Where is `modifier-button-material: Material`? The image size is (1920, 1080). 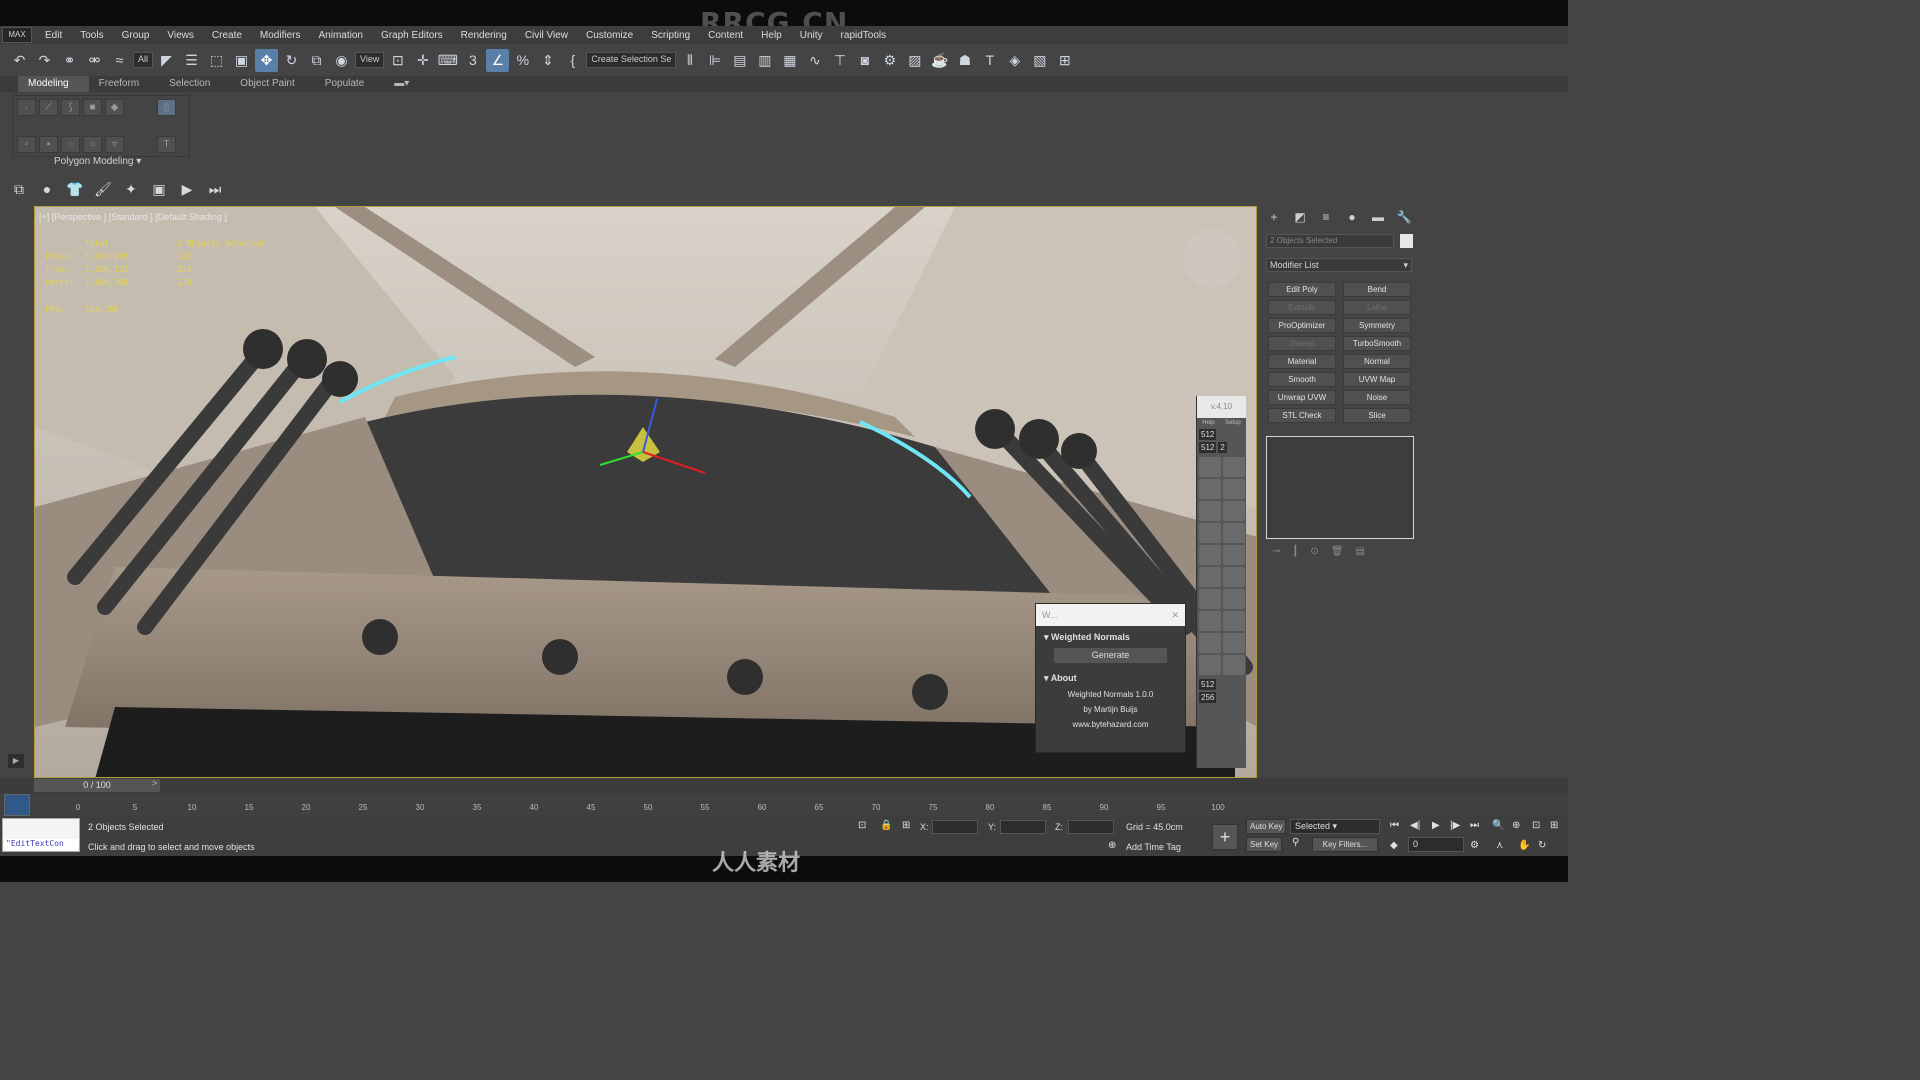 modifier-button-material: Material is located at coordinates (1302, 361).